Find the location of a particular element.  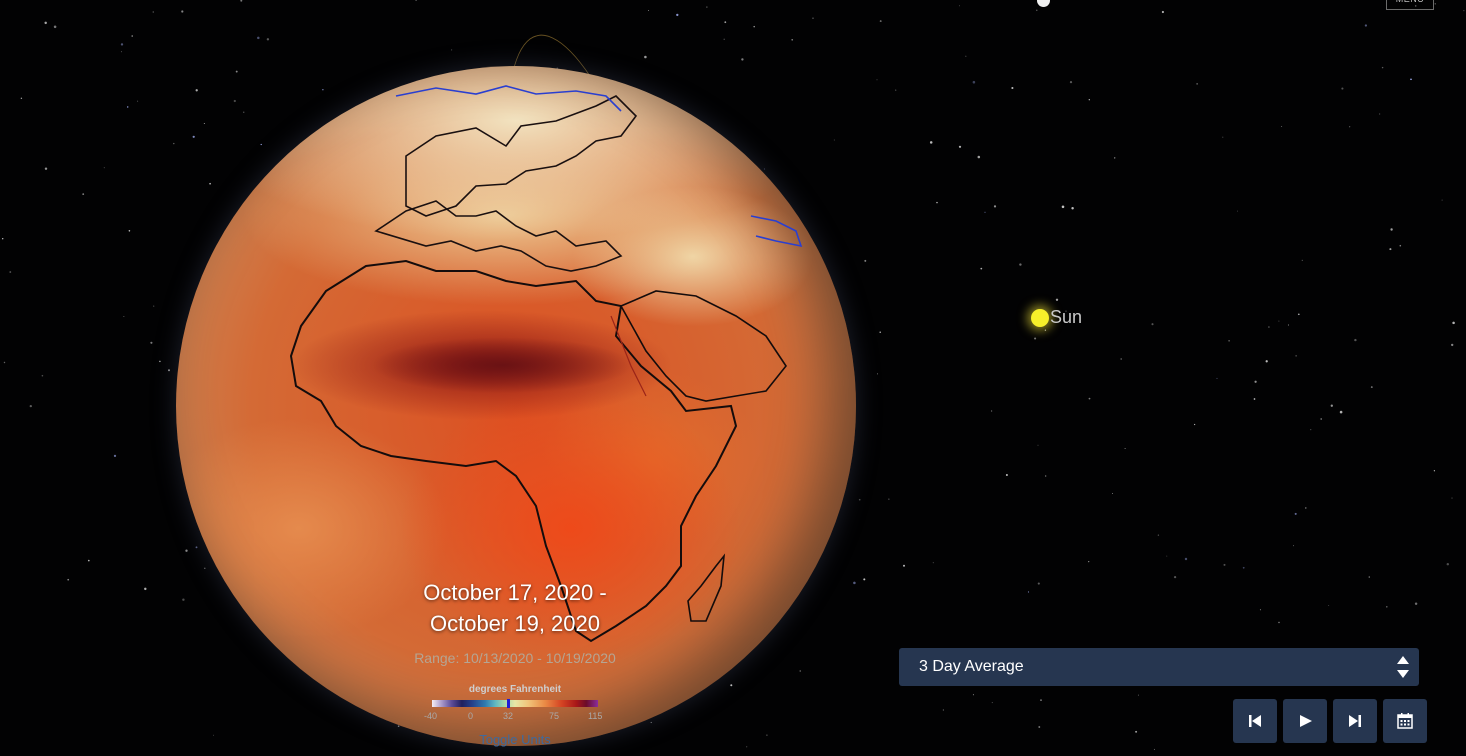

sun-label: Sun is located at coordinates (1066, 317).